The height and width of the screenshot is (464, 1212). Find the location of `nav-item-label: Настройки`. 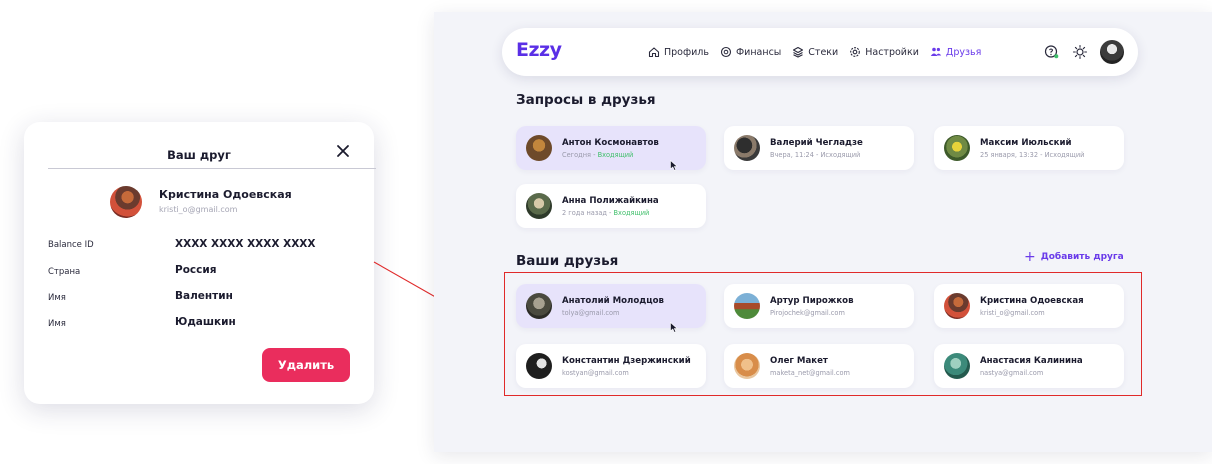

nav-item-label: Настройки is located at coordinates (892, 52).